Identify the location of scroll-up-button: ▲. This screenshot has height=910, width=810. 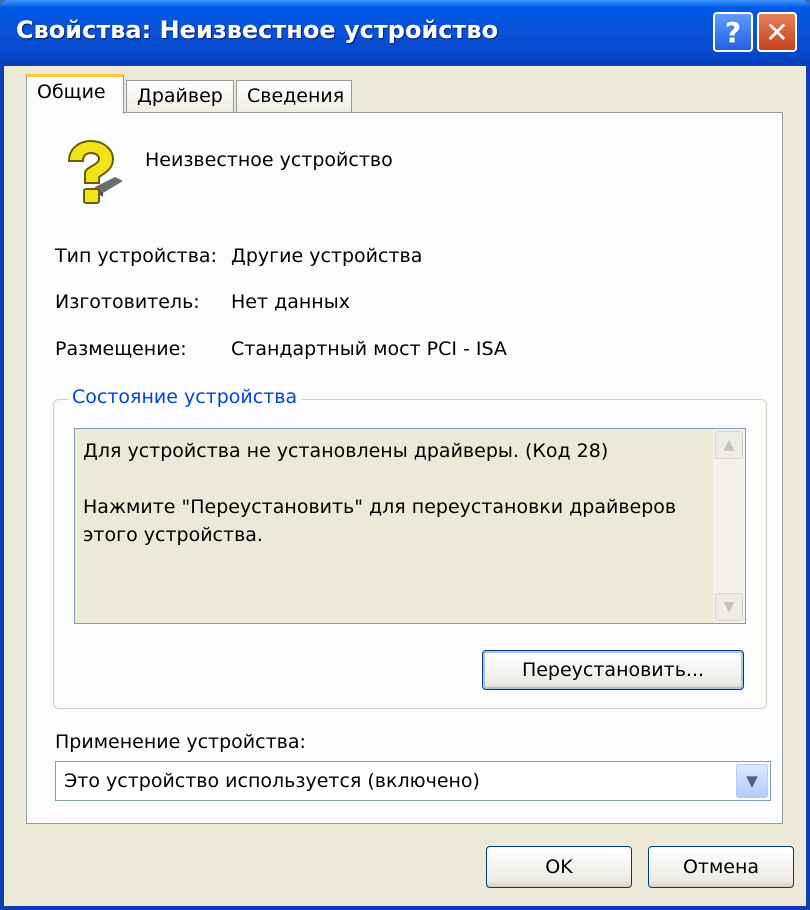
(729, 445).